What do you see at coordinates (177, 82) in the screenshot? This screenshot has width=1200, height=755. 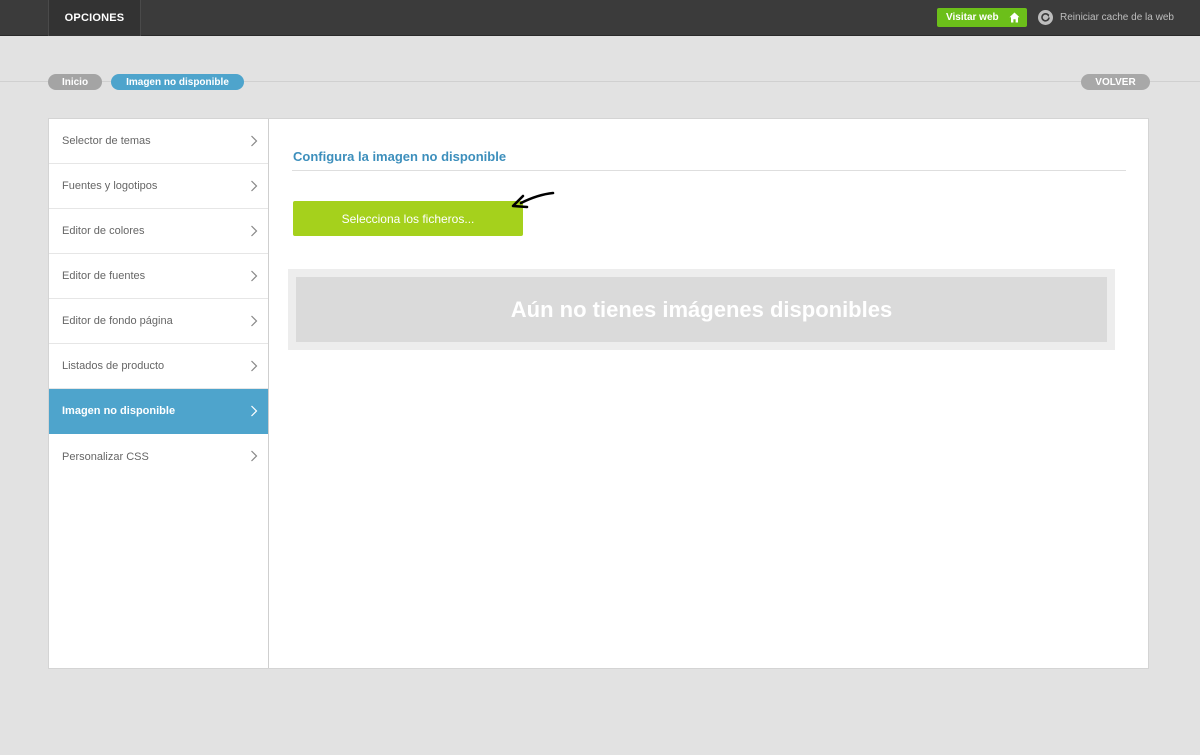 I see `breadcrumb-current: Imagen no disponible` at bounding box center [177, 82].